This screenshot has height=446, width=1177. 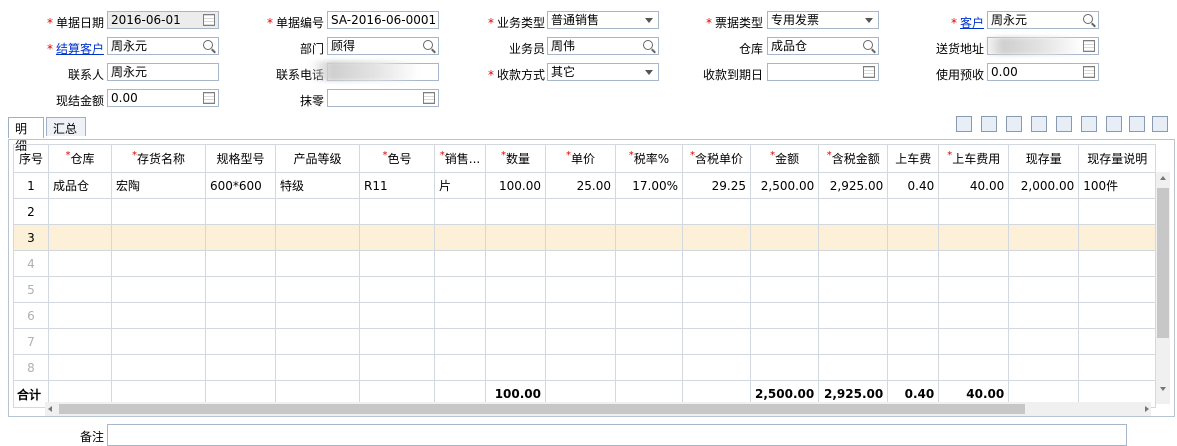 What do you see at coordinates (649, 185) in the screenshot?
I see `table-cell: 17.00%` at bounding box center [649, 185].